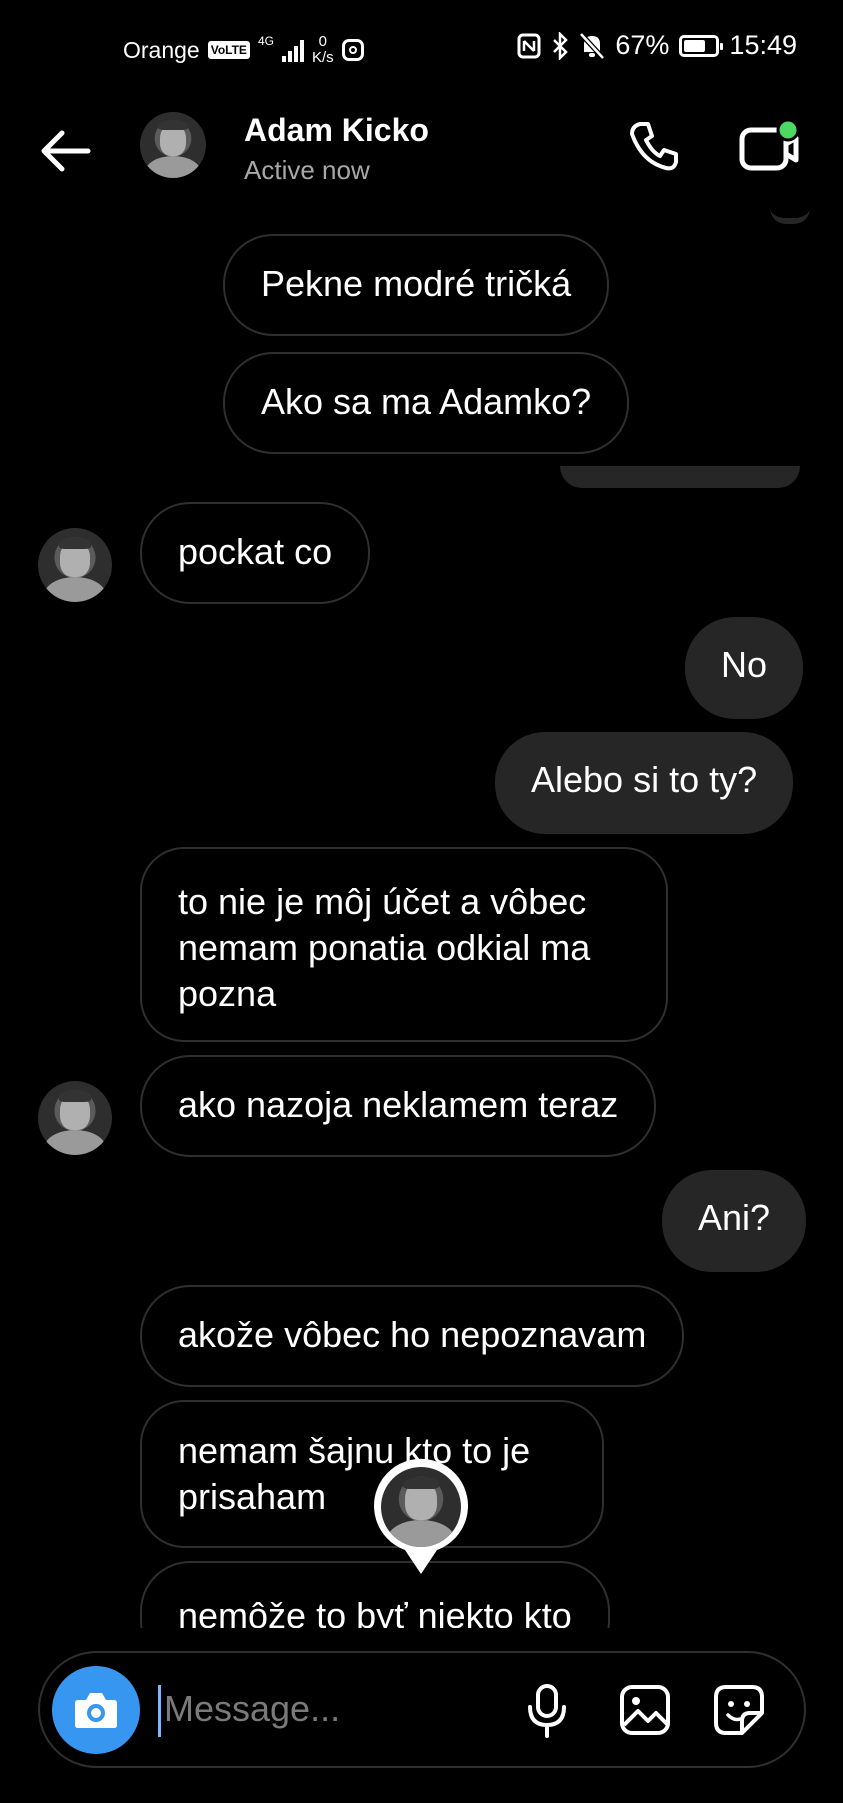  I want to click on message-bubble: pockat co, so click(255, 553).